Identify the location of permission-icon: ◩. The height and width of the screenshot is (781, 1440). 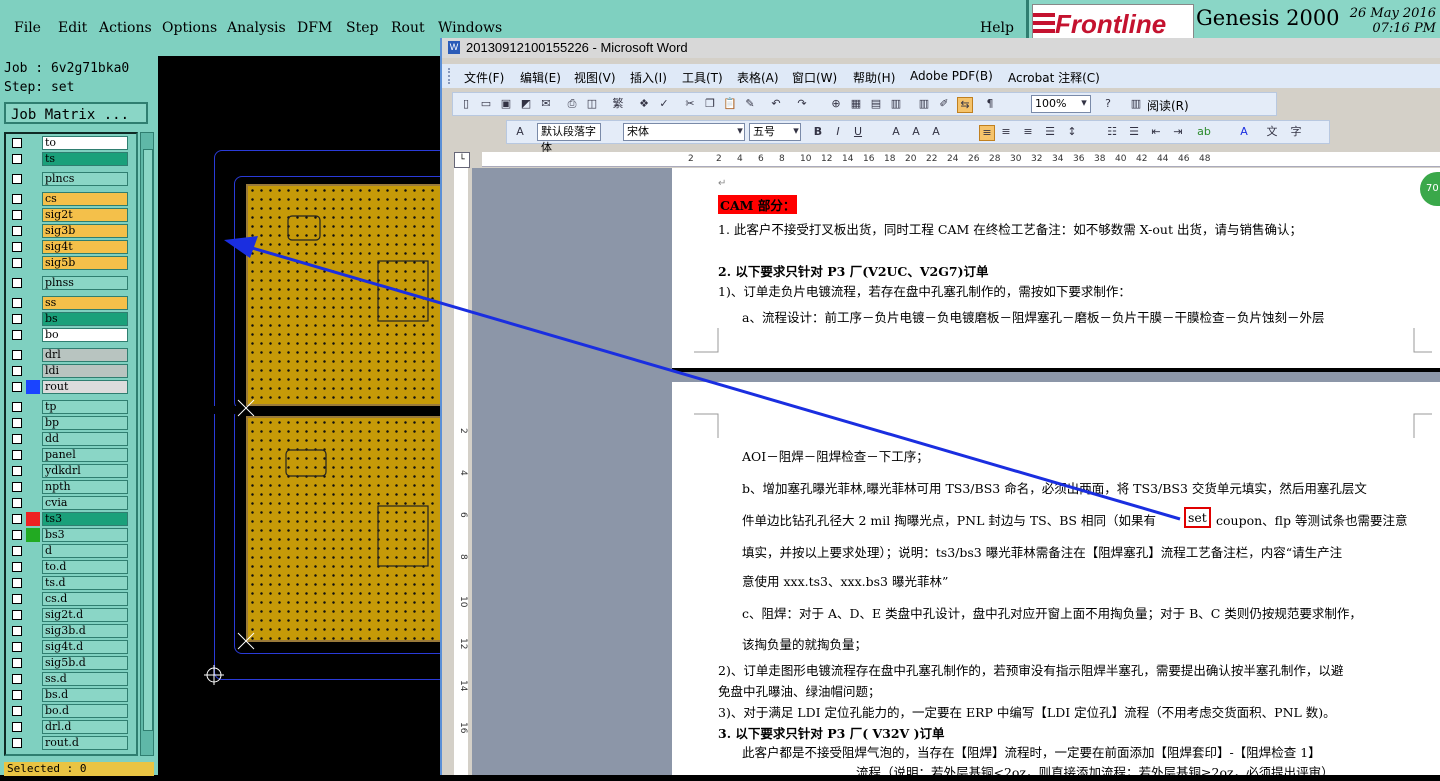
(526, 104).